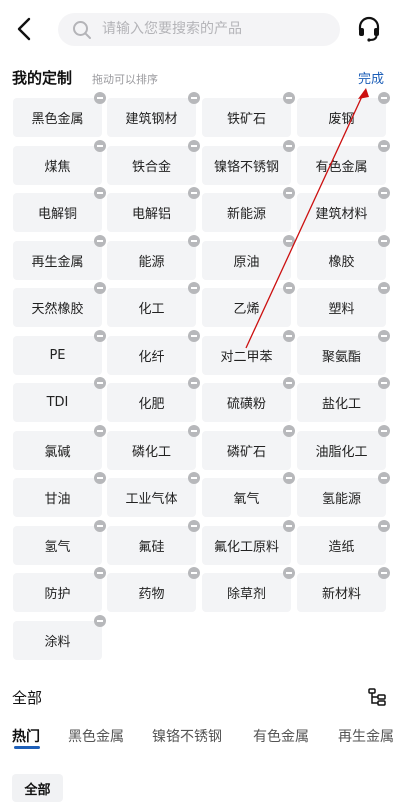  I want to click on custom-item-chip: 氟硅, so click(151, 545).